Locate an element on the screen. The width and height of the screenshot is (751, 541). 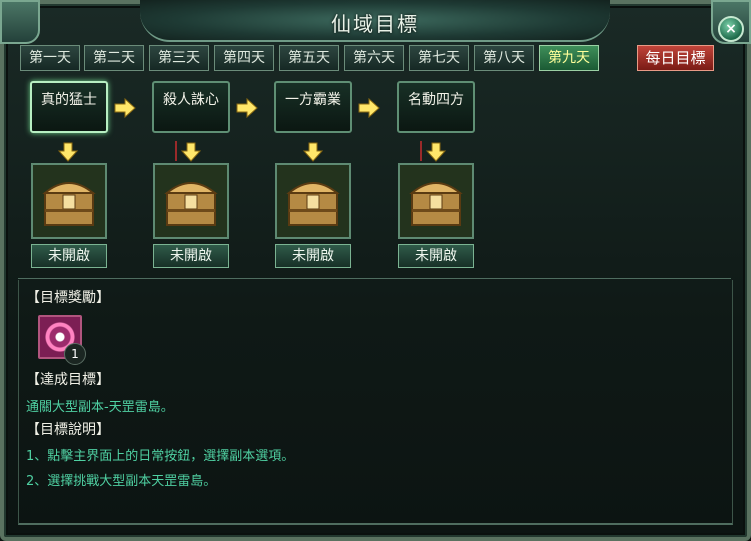
stage-4: 名動四方 is located at coordinates (436, 107).